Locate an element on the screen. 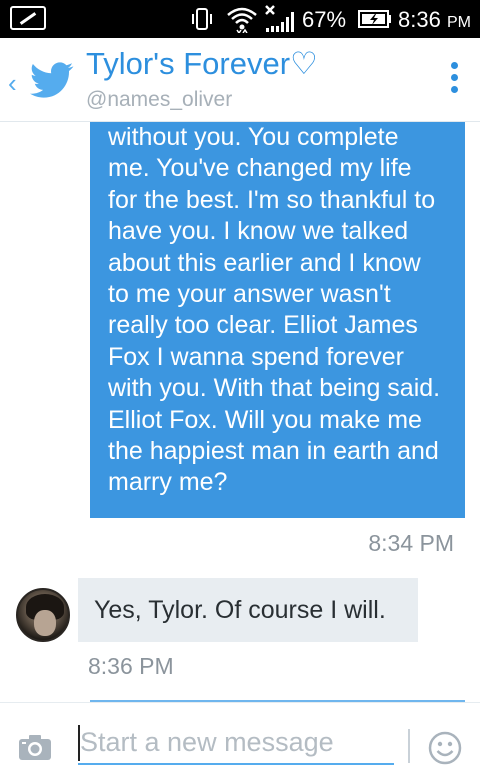 Image resolution: width=480 pixels, height=777 pixels. conversation-header: ‹ Tylor's Forever♡ @names_oliver is located at coordinates (240, 80).